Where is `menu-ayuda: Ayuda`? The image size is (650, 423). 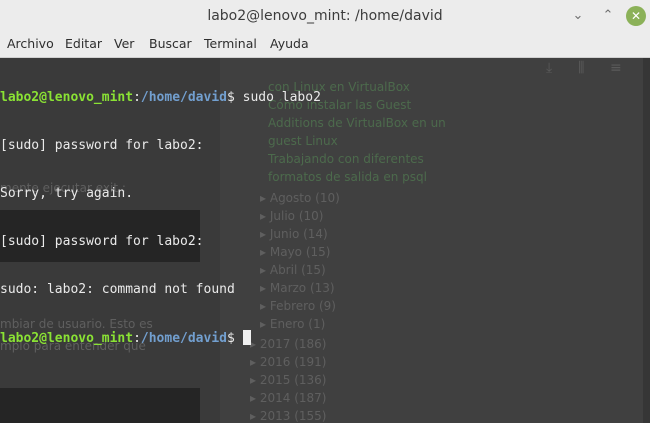
menu-ayuda: Ayuda is located at coordinates (289, 44).